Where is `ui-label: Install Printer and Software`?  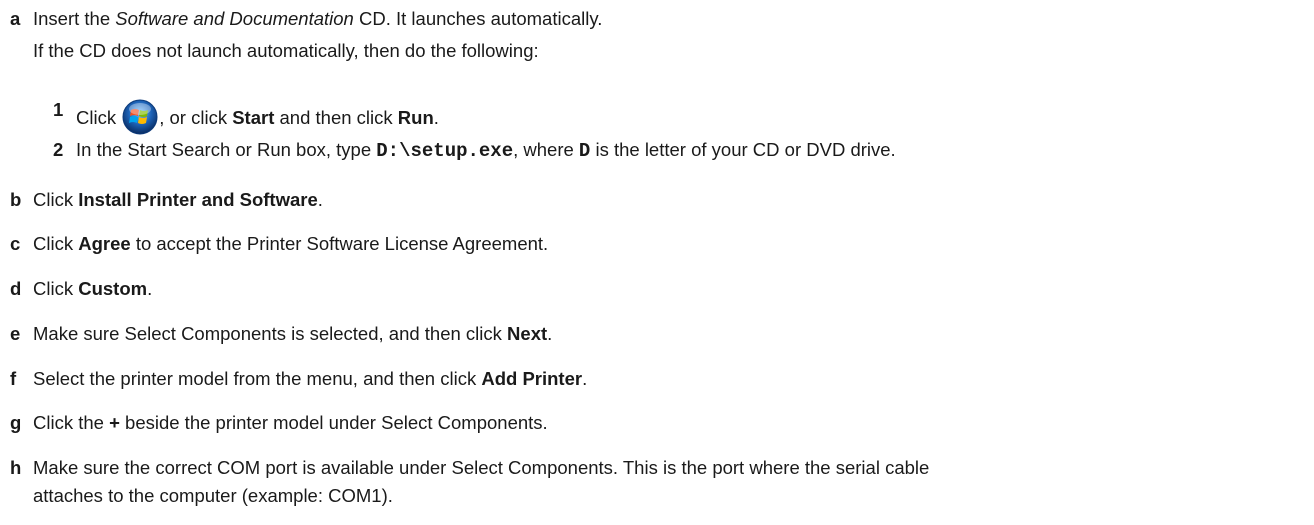
ui-label: Install Printer and Software is located at coordinates (198, 199).